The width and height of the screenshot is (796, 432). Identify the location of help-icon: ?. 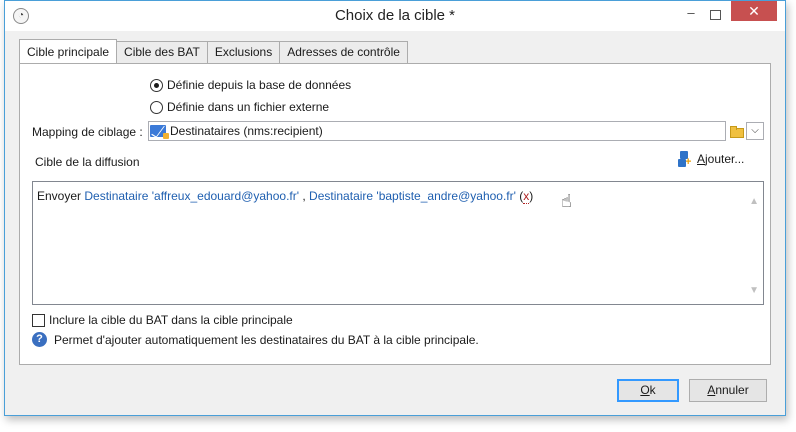
(39, 339).